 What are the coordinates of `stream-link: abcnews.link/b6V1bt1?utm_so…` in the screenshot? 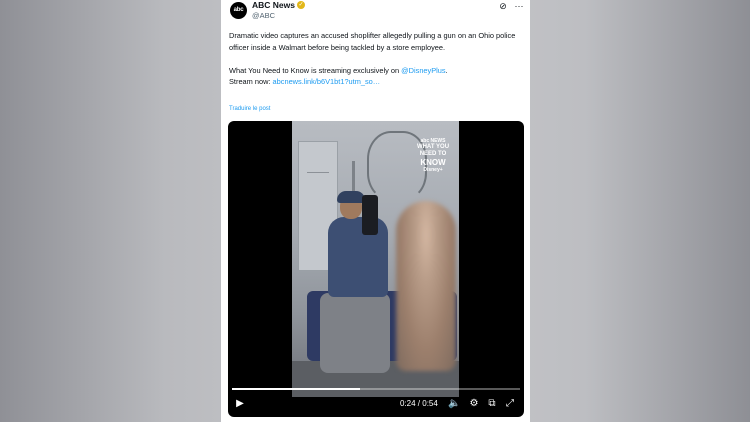 It's located at (327, 81).